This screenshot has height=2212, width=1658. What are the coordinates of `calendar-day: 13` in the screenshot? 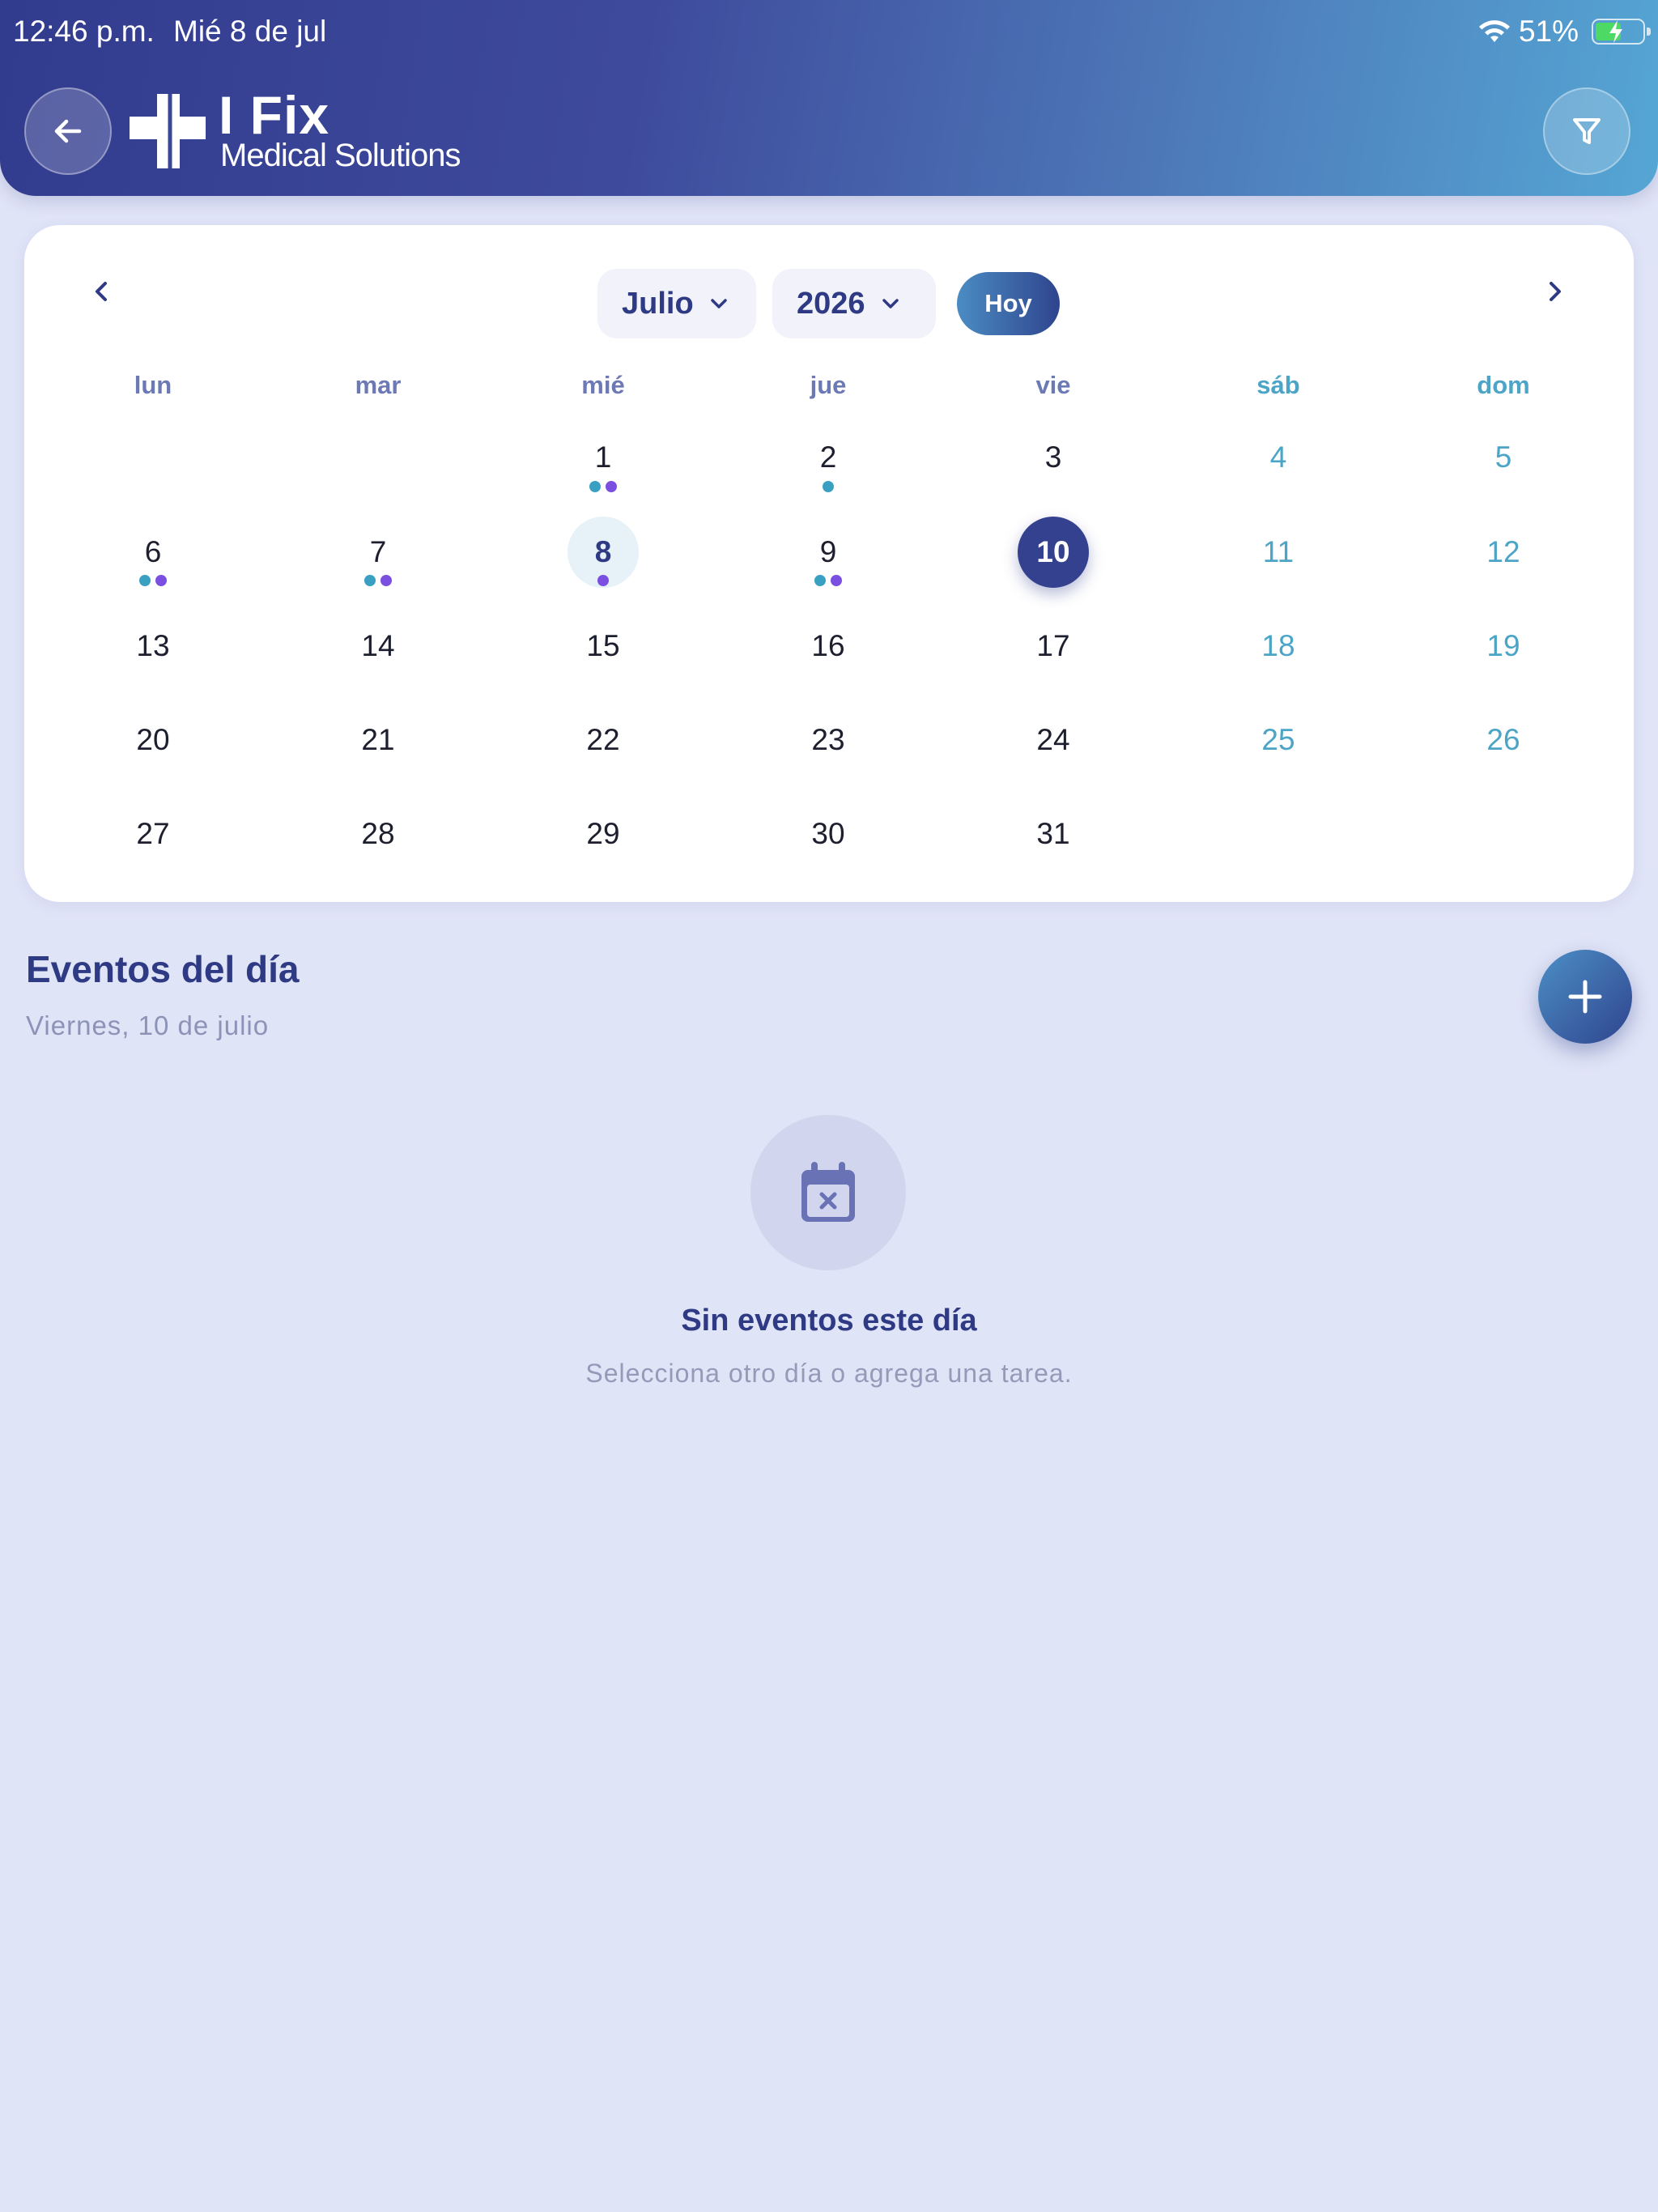 It's located at (153, 646).